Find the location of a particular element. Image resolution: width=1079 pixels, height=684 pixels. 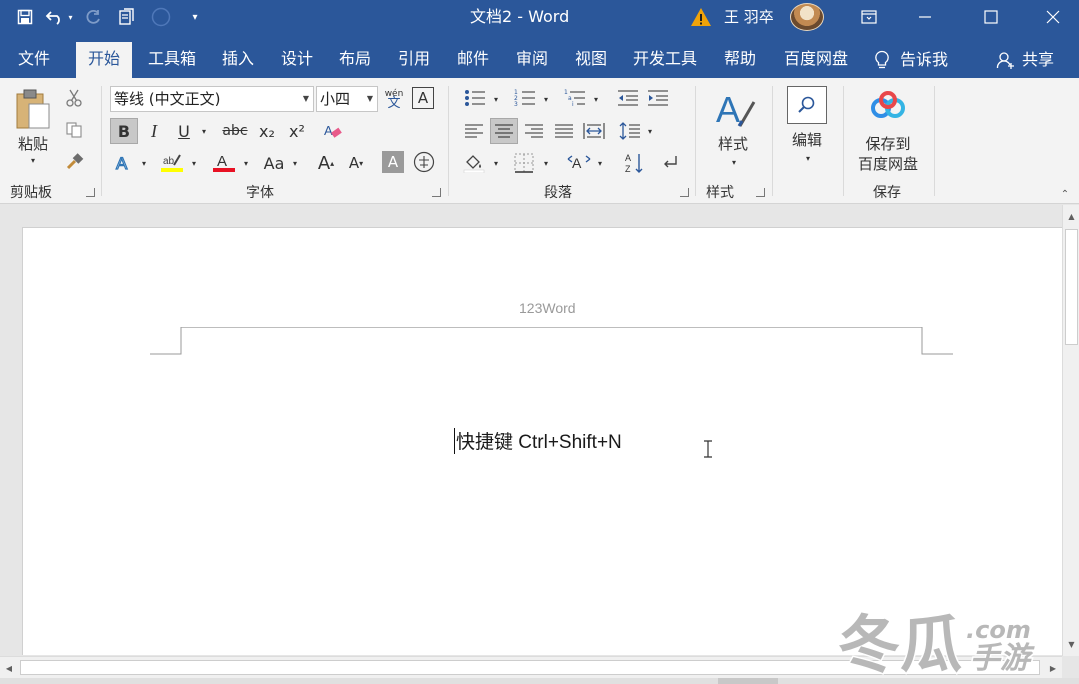

borders-dropdown-icon: ▾ is located at coordinates (546, 163).